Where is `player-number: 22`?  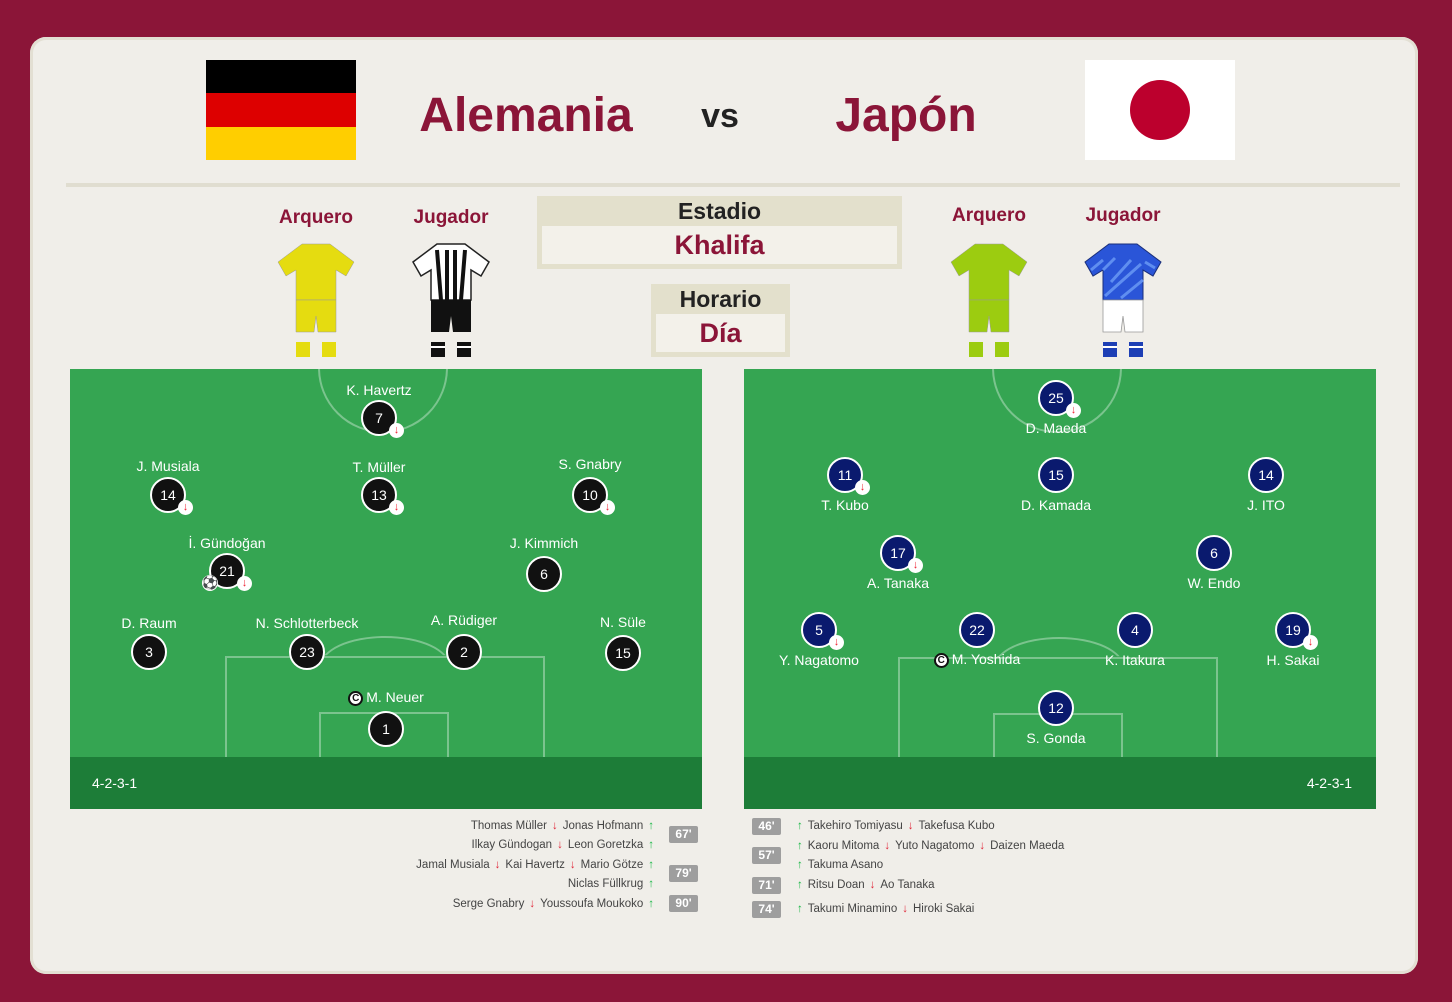 player-number: 22 is located at coordinates (977, 630).